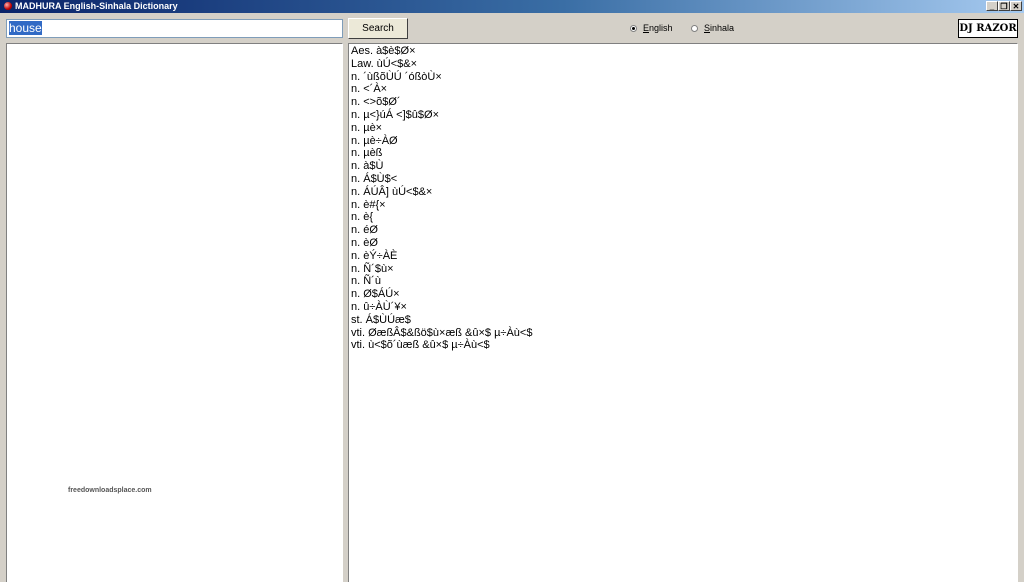 This screenshot has height=582, width=1024. Describe the element at coordinates (392, 191) in the screenshot. I see `definition-line: n. ÁÚÂ] ùÚ<$&×` at that location.